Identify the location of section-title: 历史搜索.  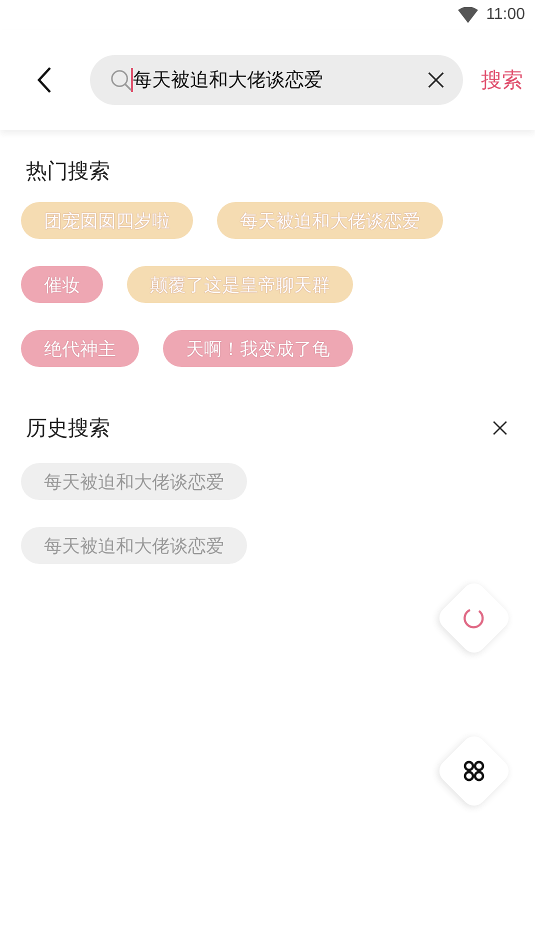
(68, 428).